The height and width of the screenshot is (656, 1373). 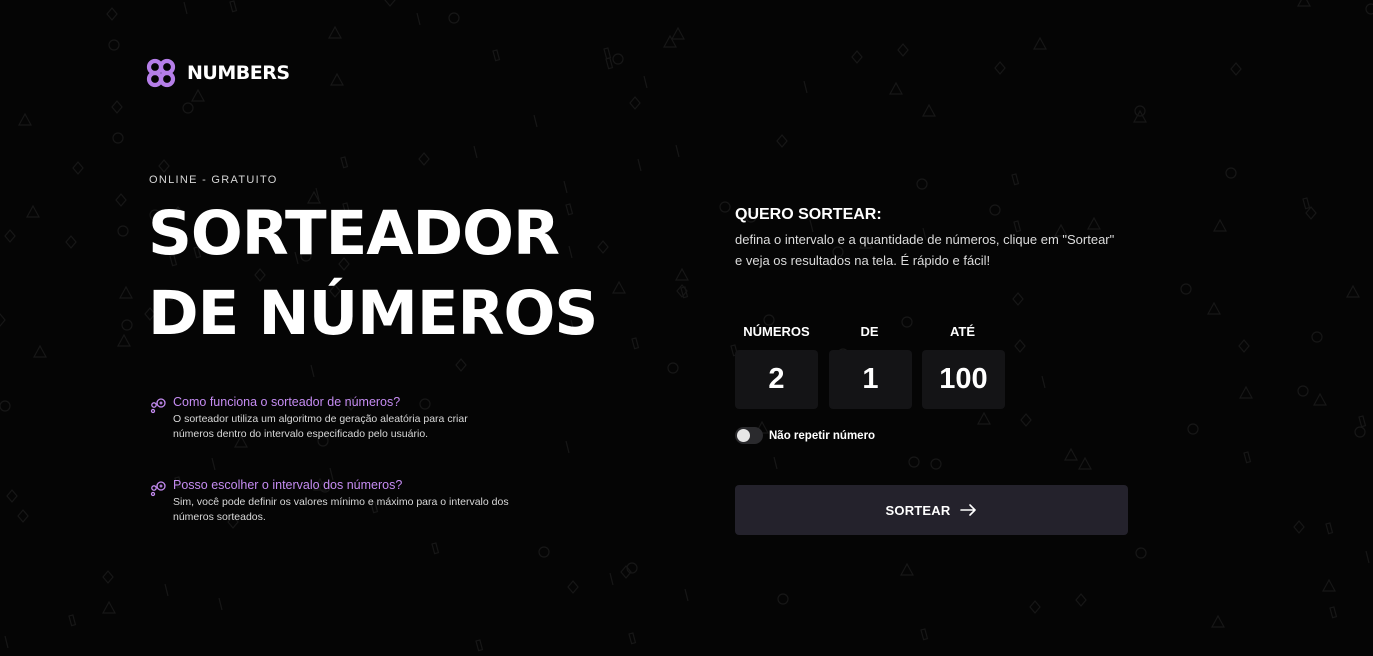 I want to click on faq-question: Como funciona o sorteador de números?, so click(x=341, y=402).